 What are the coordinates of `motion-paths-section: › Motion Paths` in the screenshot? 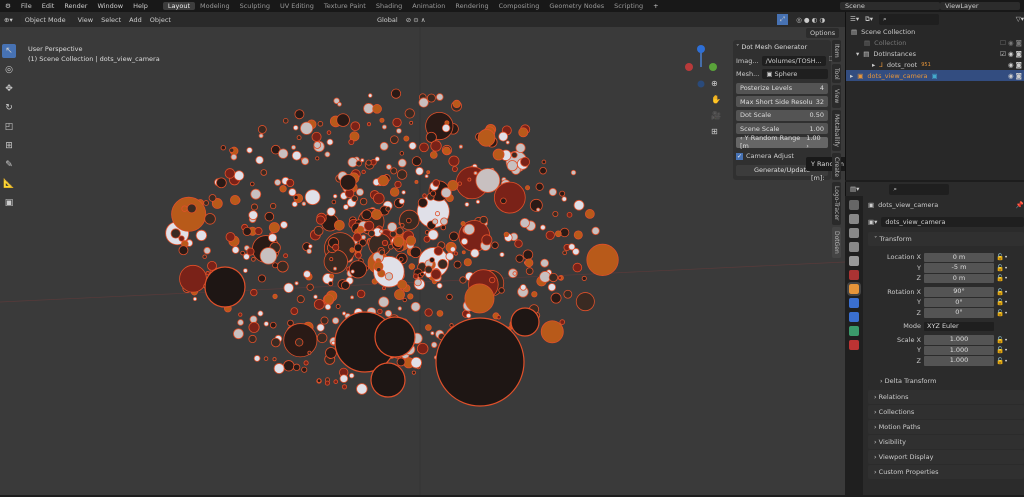 It's located at (946, 427).